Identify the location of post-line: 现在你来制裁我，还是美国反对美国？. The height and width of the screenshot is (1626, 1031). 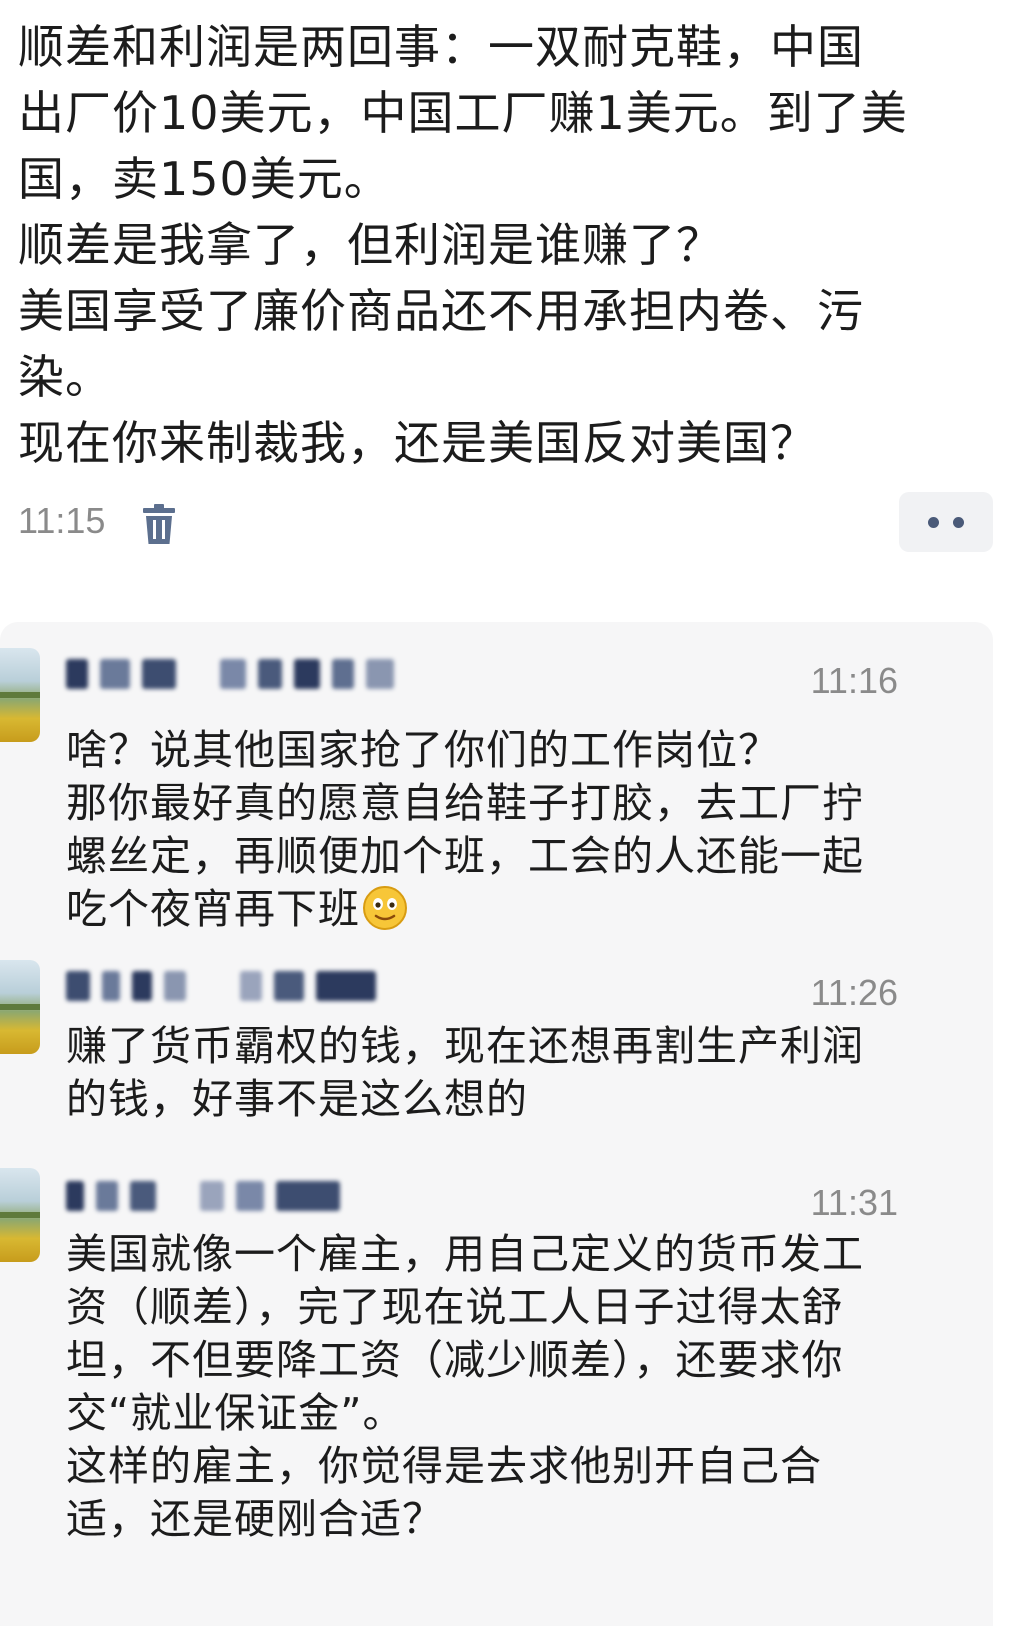
(417, 443).